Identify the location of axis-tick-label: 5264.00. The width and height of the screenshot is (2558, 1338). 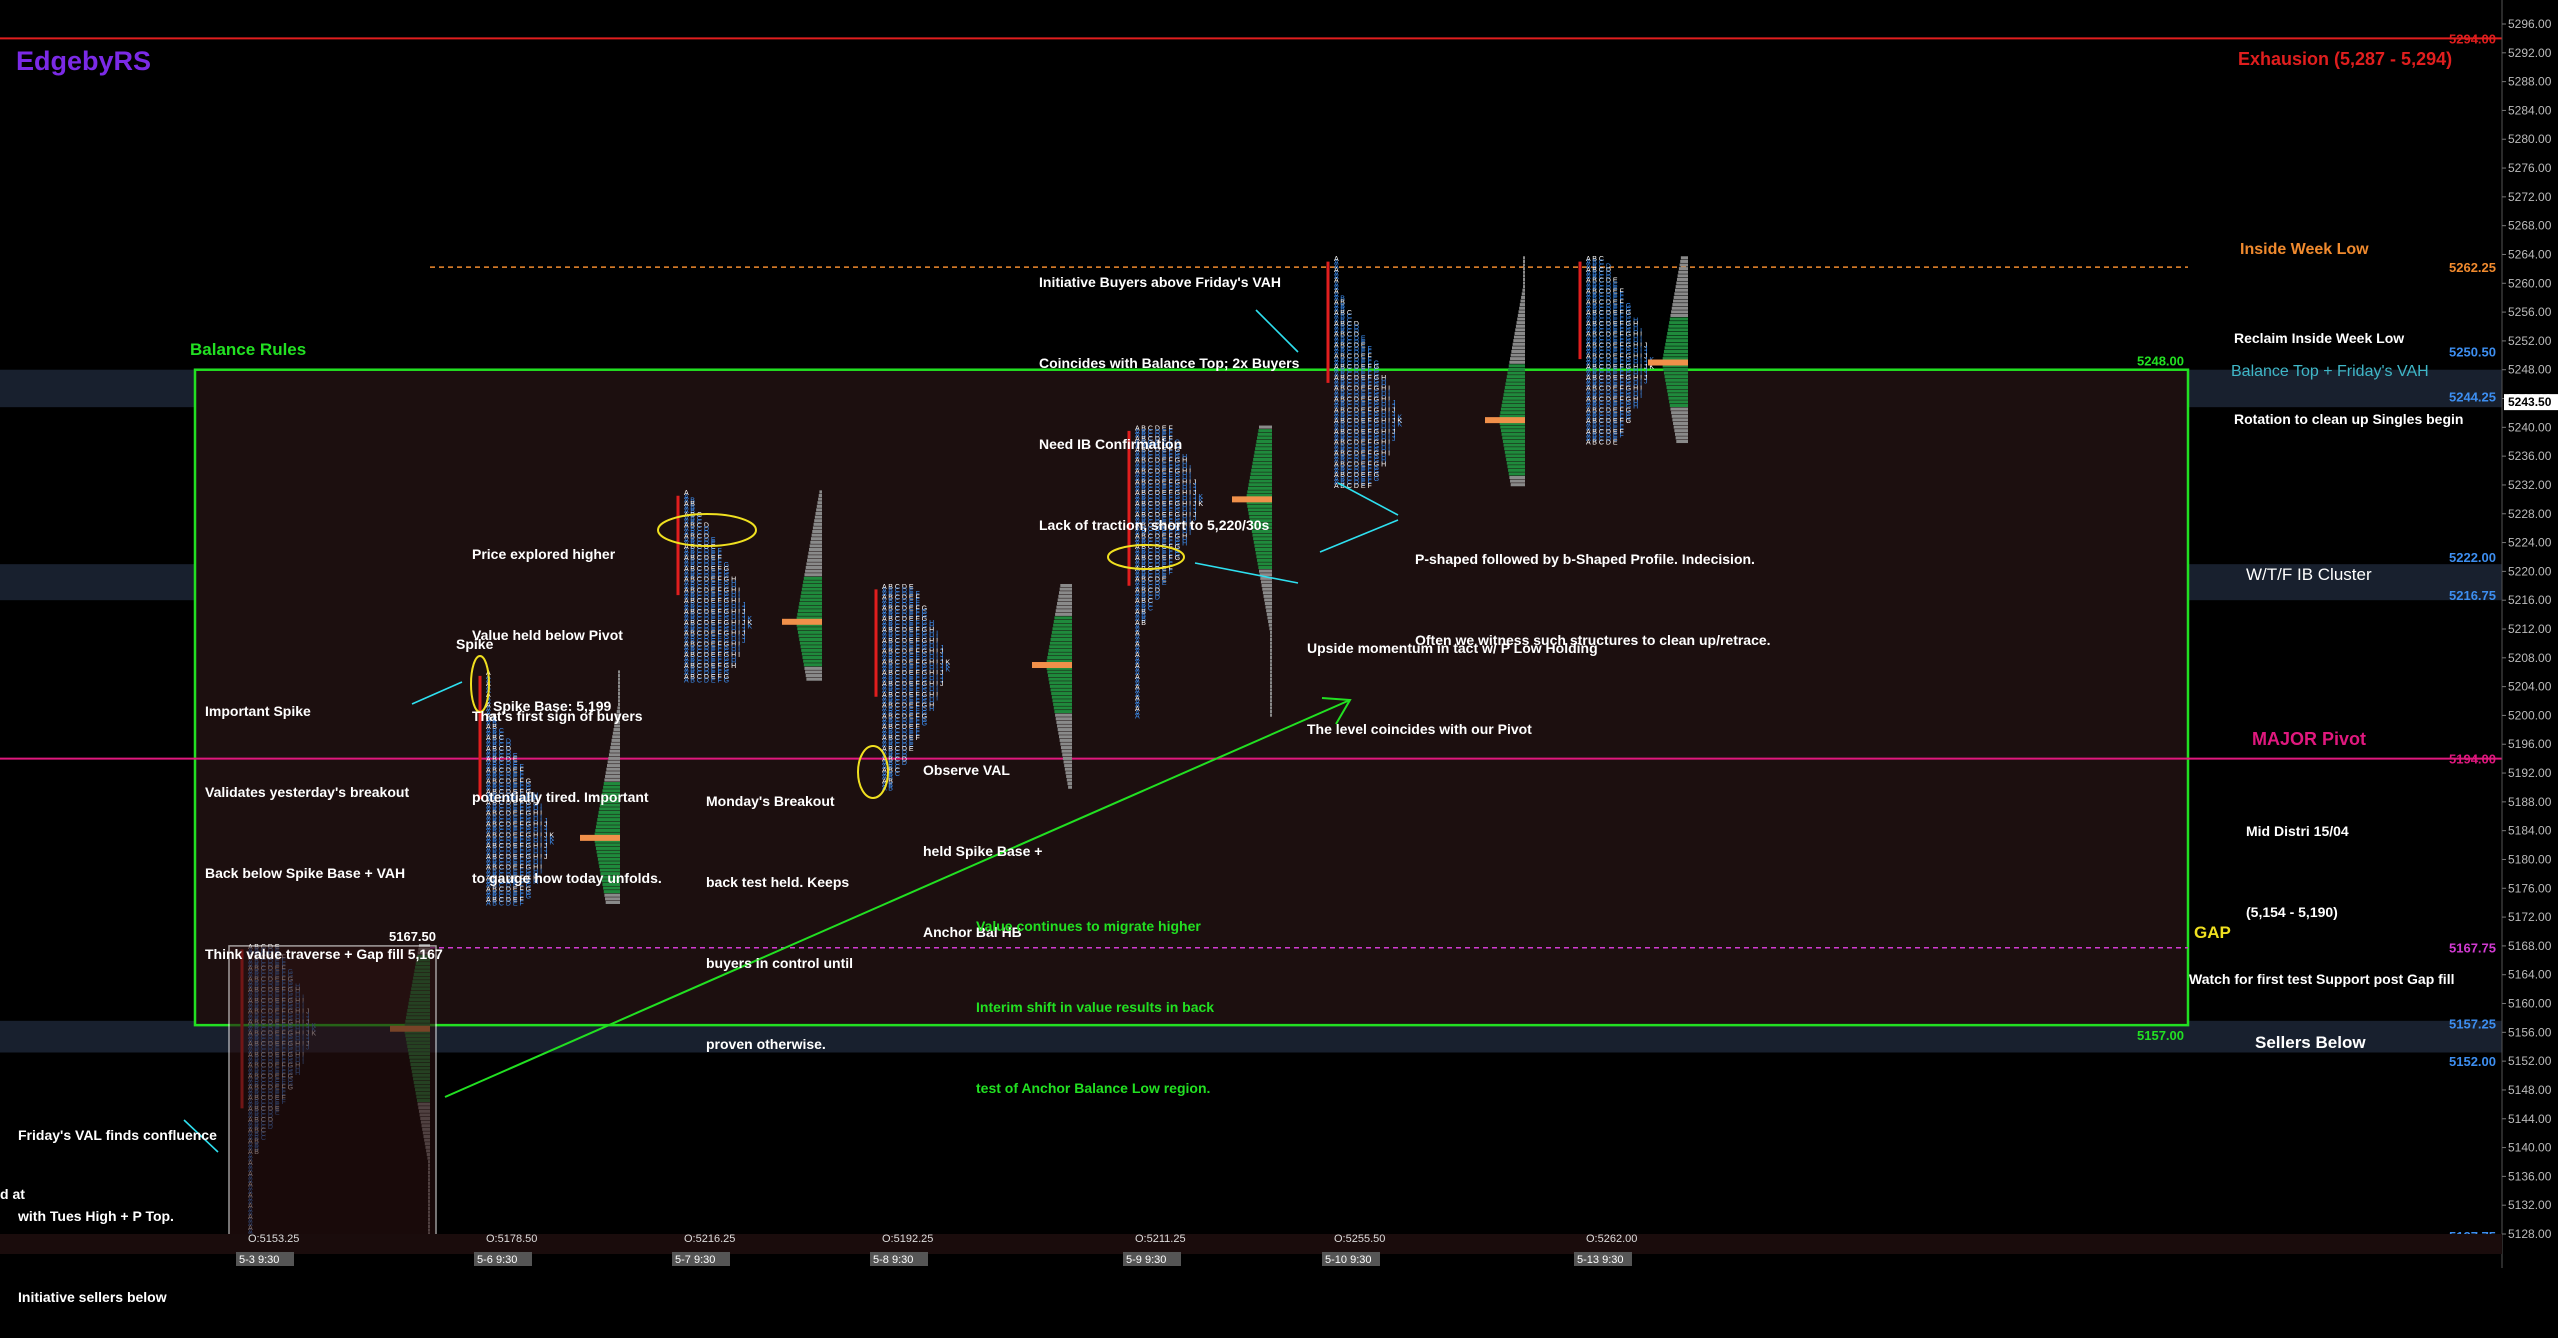
(2530, 254).